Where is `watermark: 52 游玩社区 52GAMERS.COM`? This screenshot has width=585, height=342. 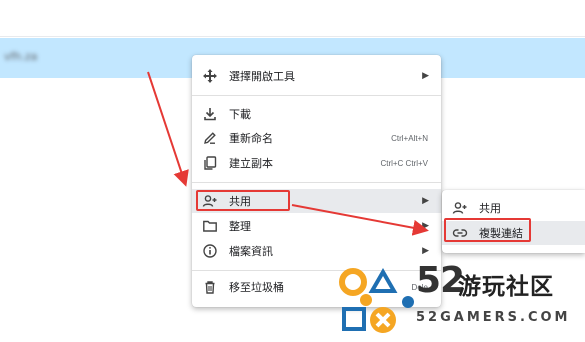 watermark: 52 游玩社区 52GAMERS.COM is located at coordinates (460, 301).